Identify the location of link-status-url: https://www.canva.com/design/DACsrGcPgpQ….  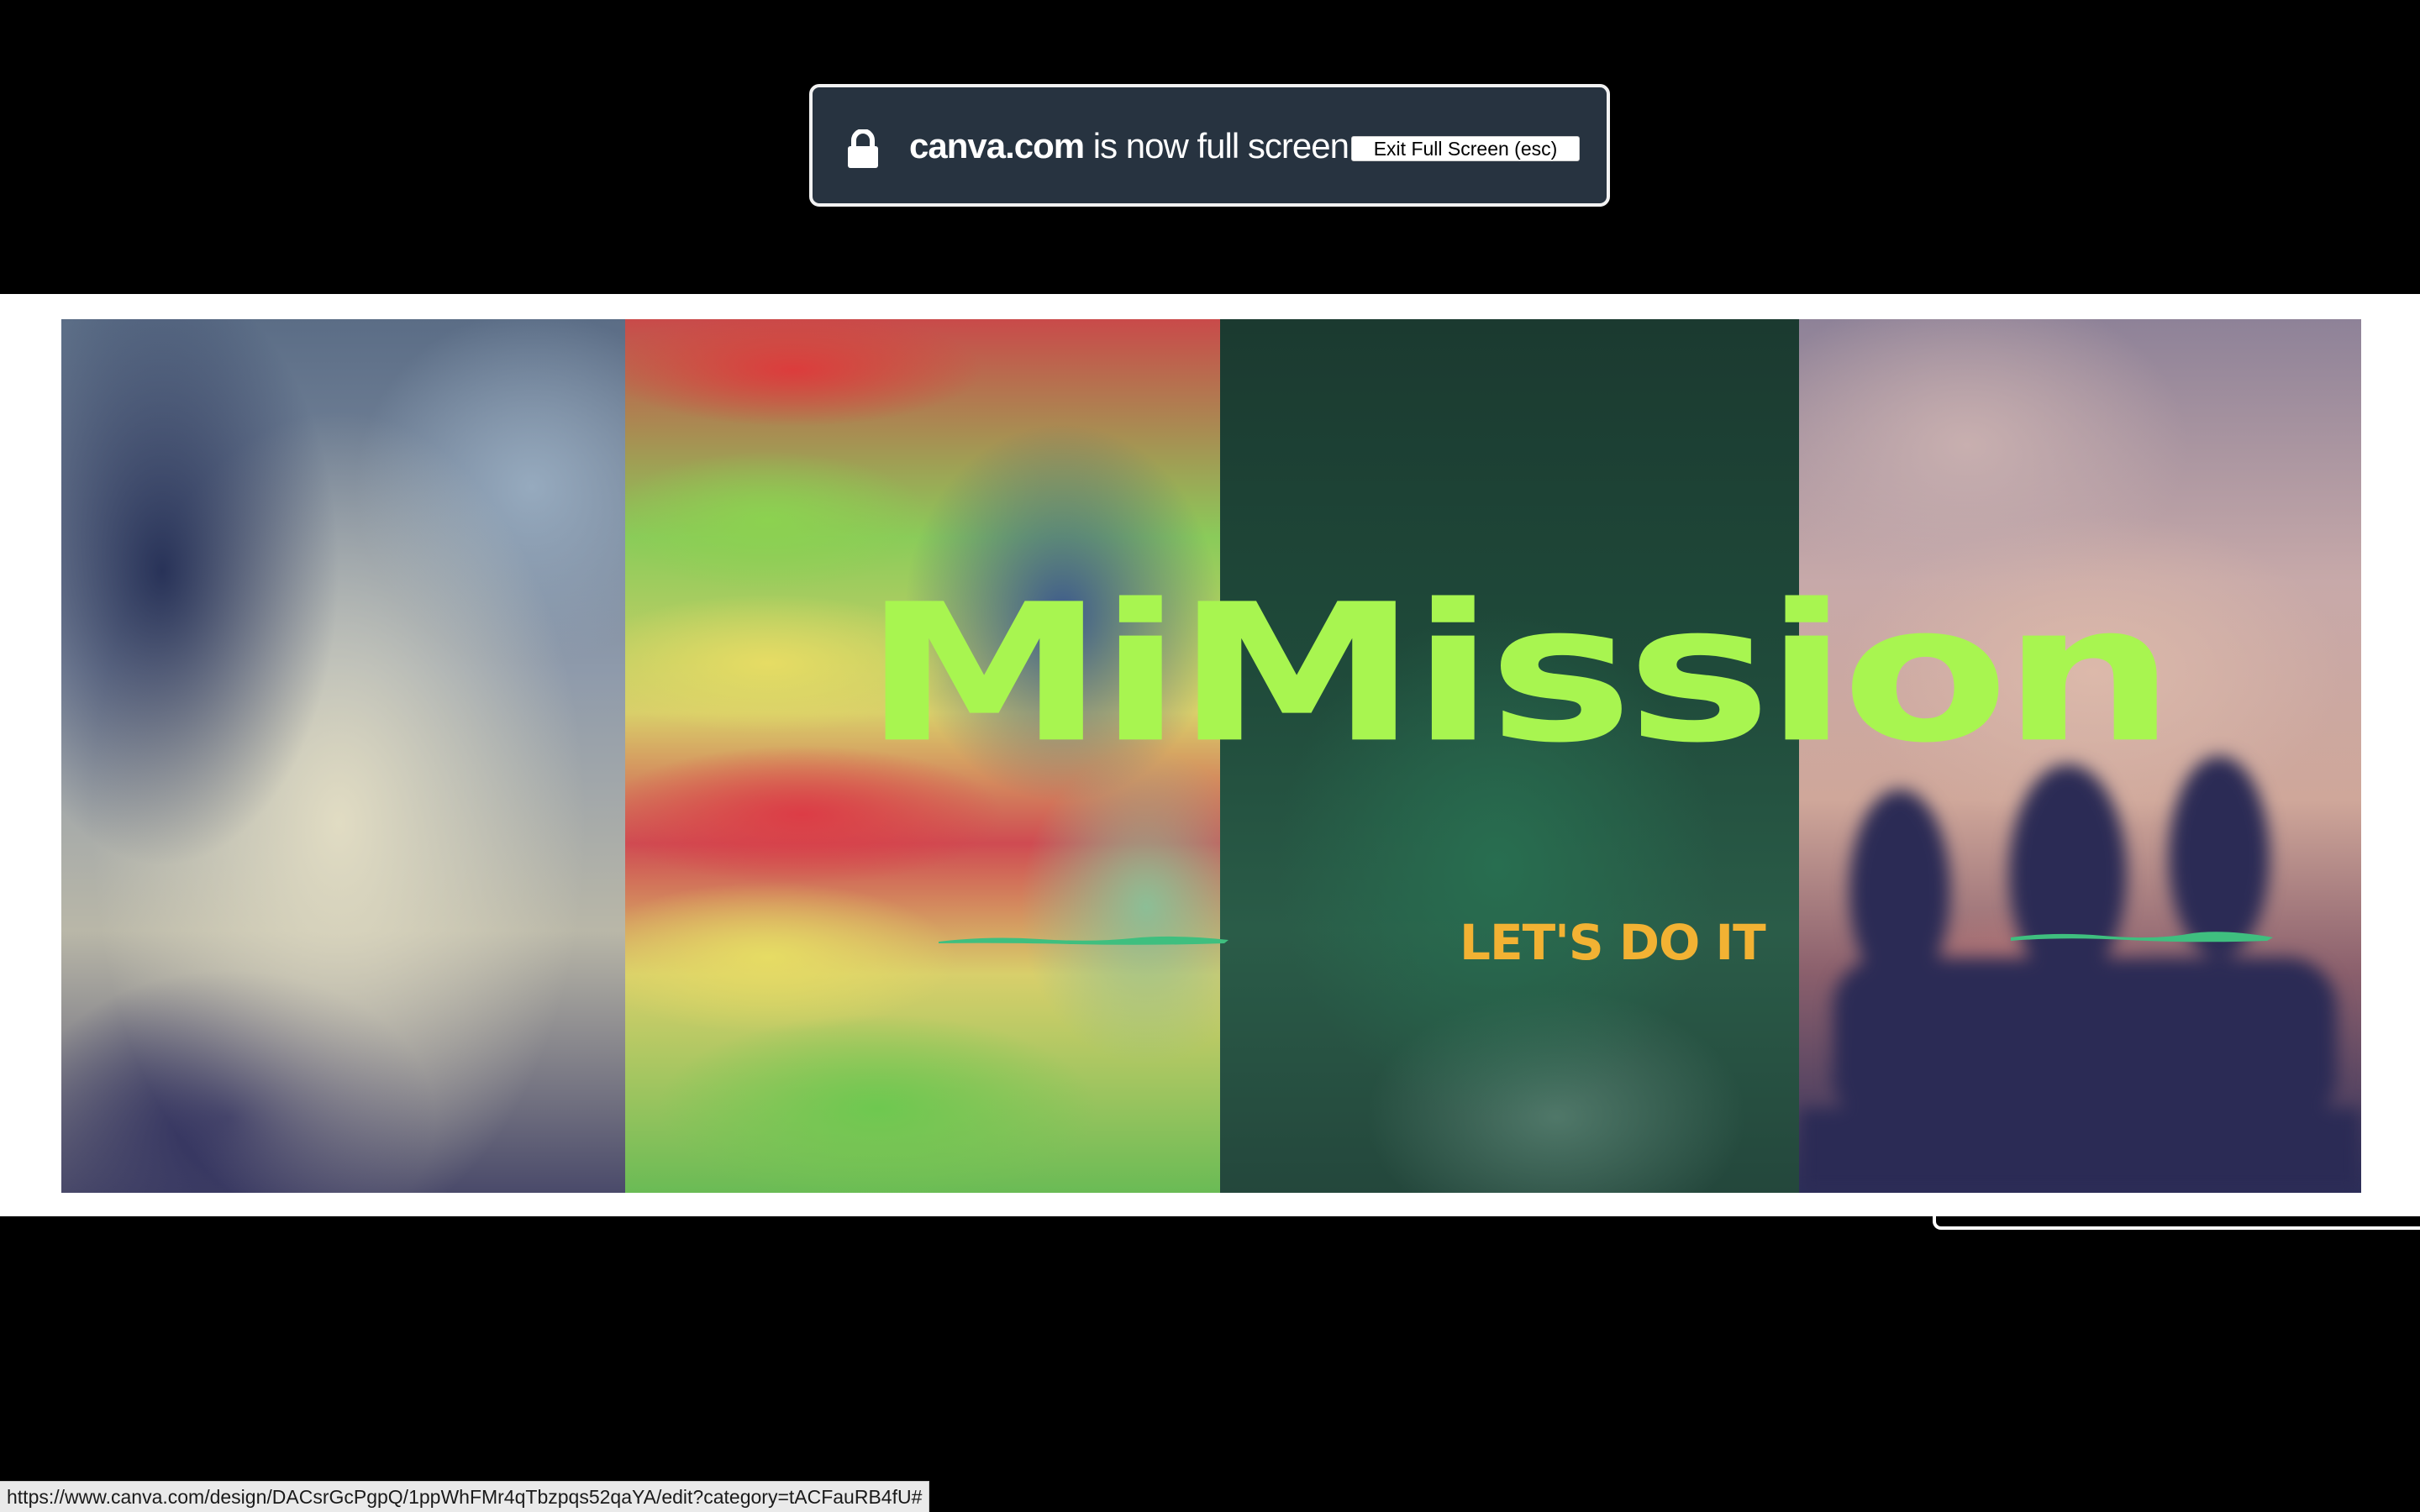
(465, 1496).